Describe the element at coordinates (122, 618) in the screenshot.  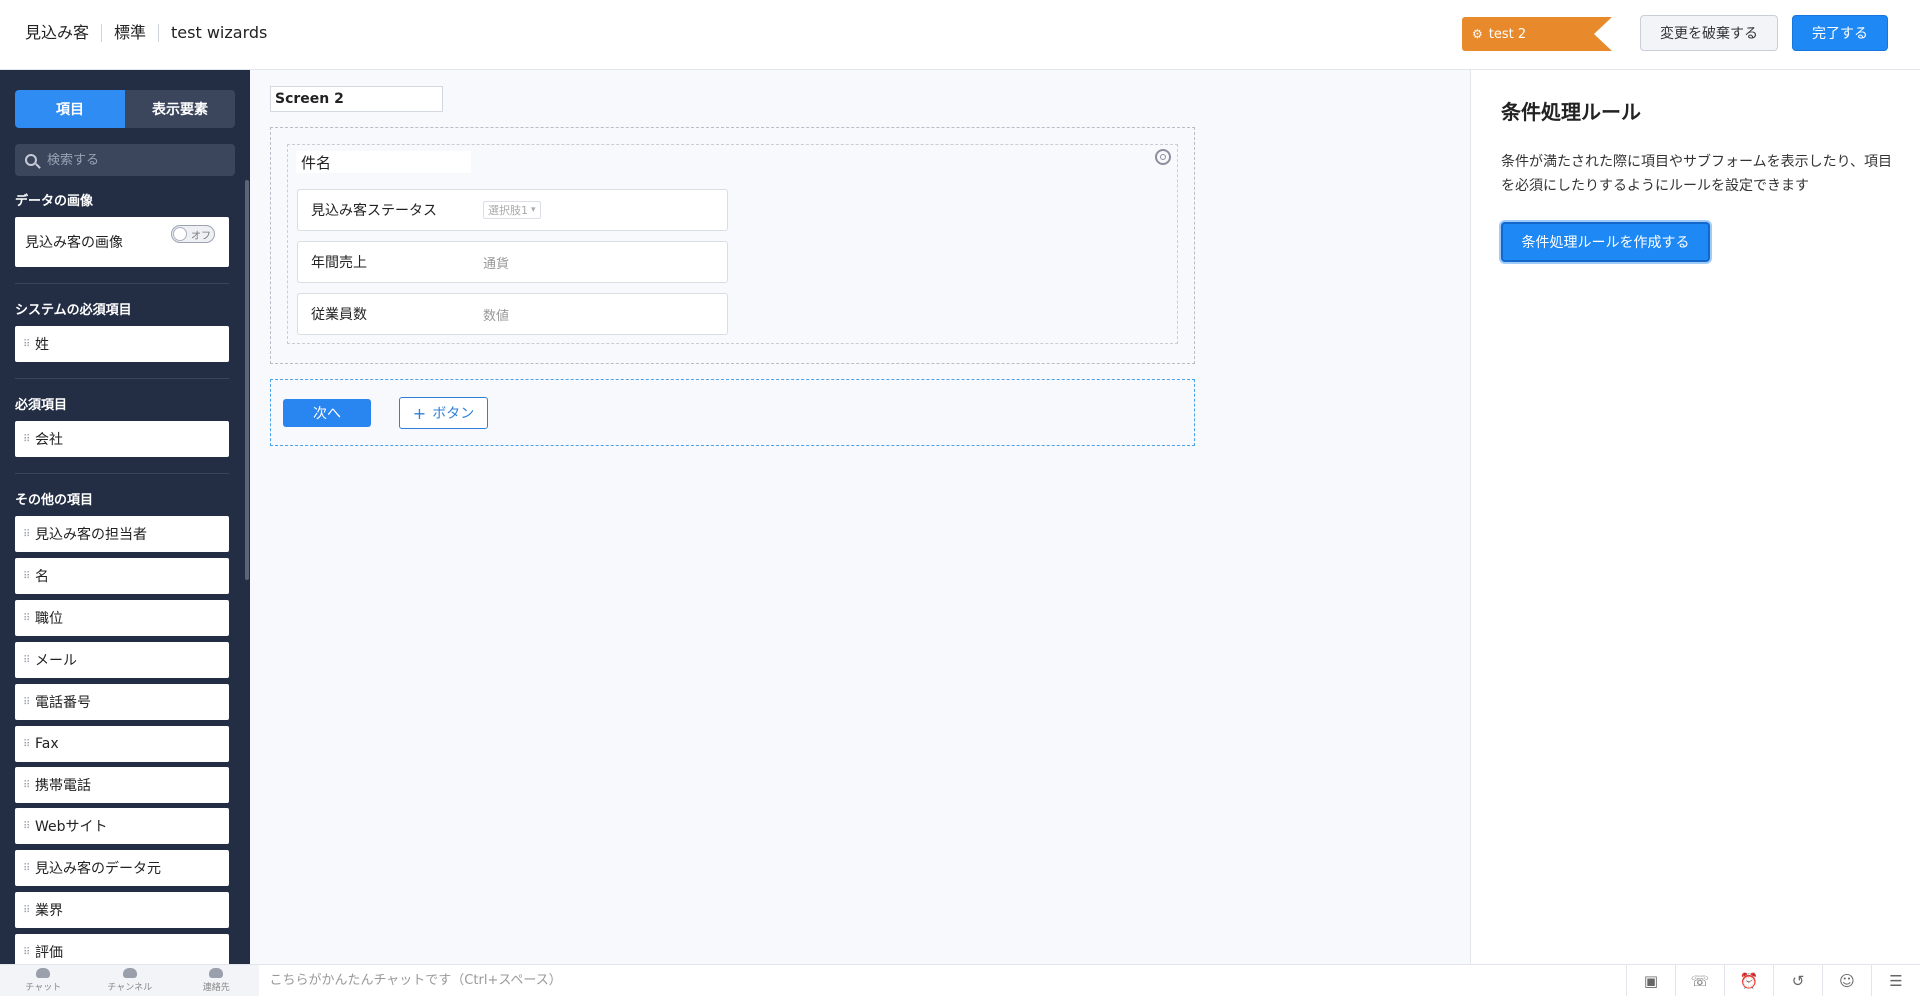
I see `field-item: ⠿ 職位` at that location.